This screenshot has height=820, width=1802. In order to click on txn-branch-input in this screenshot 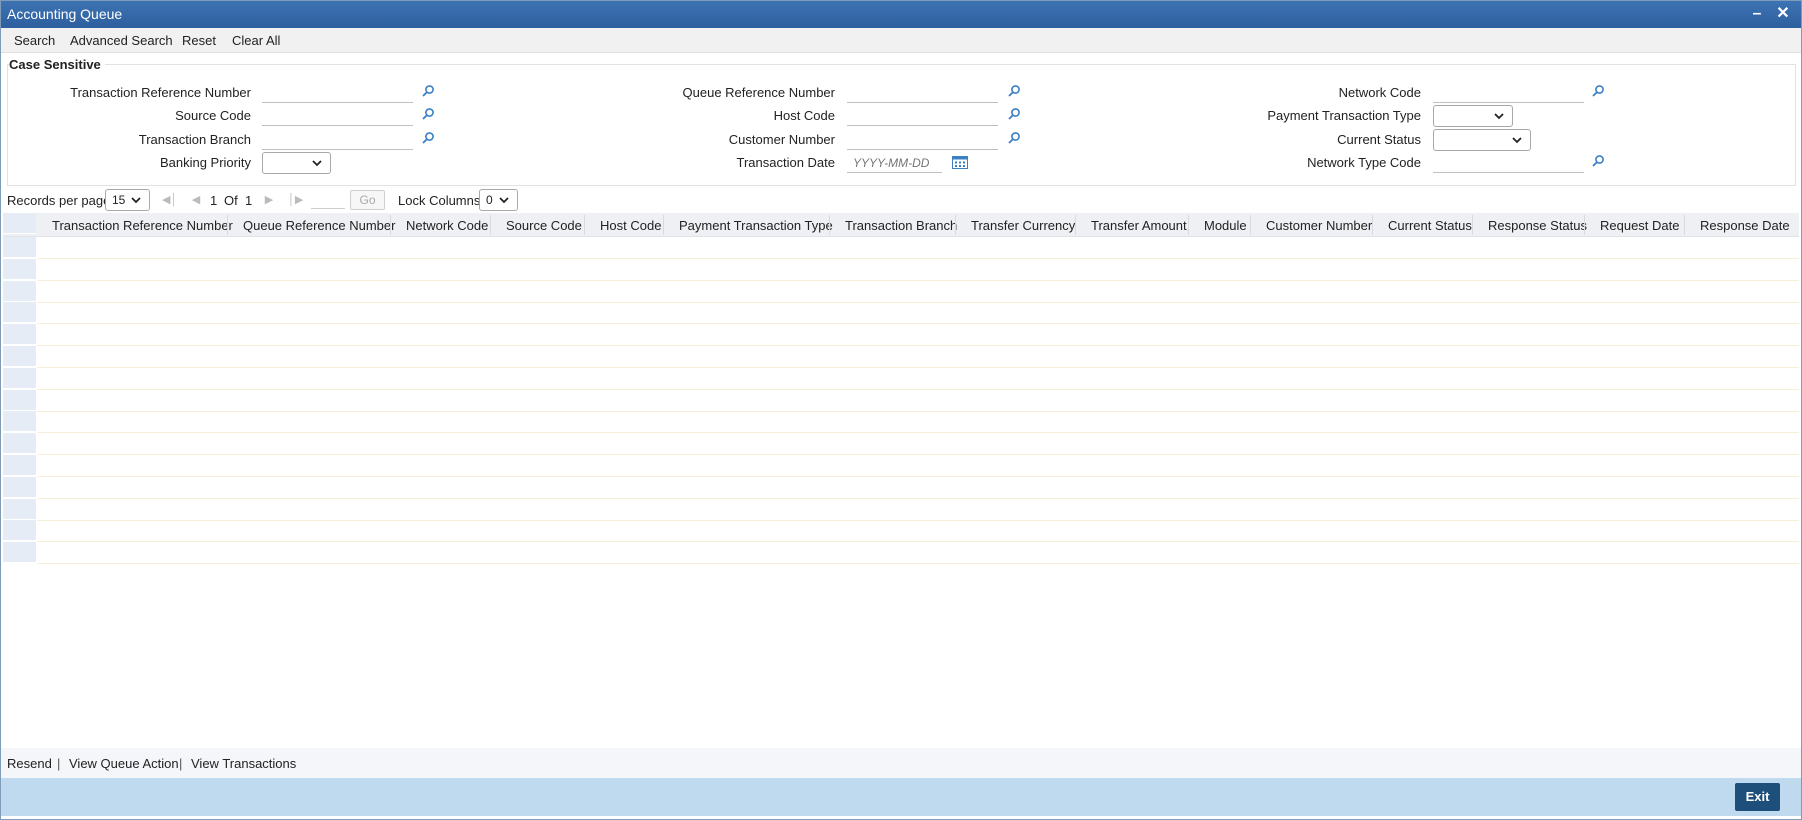, I will do `click(337, 140)`.